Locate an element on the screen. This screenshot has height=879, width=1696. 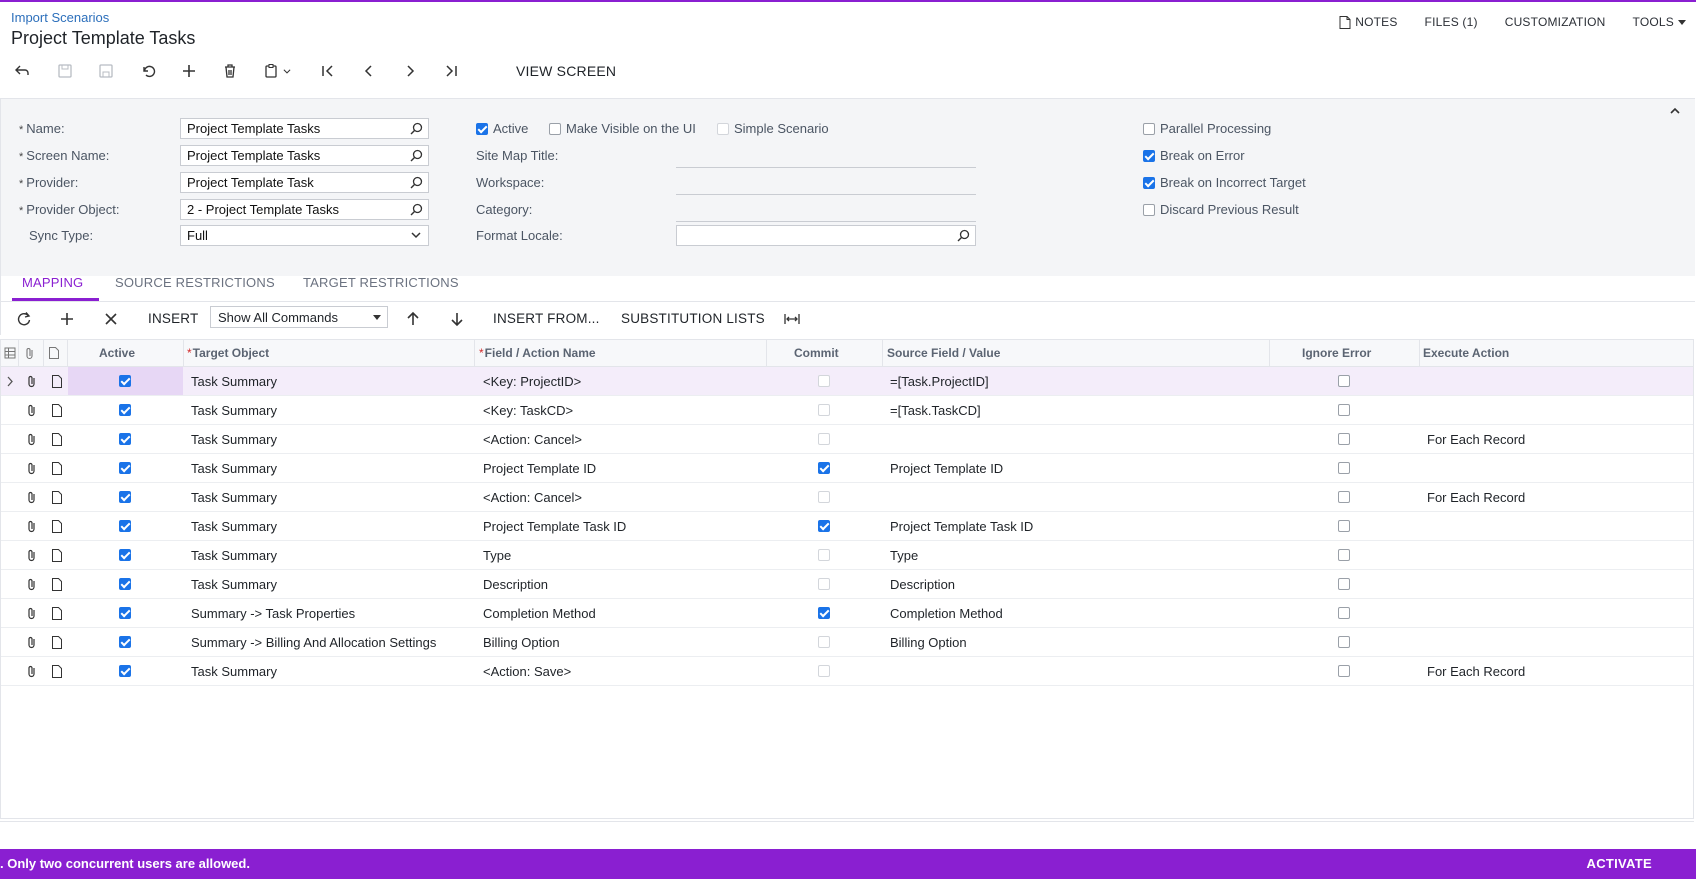
name-field: Project Template Tasks is located at coordinates (304, 128).